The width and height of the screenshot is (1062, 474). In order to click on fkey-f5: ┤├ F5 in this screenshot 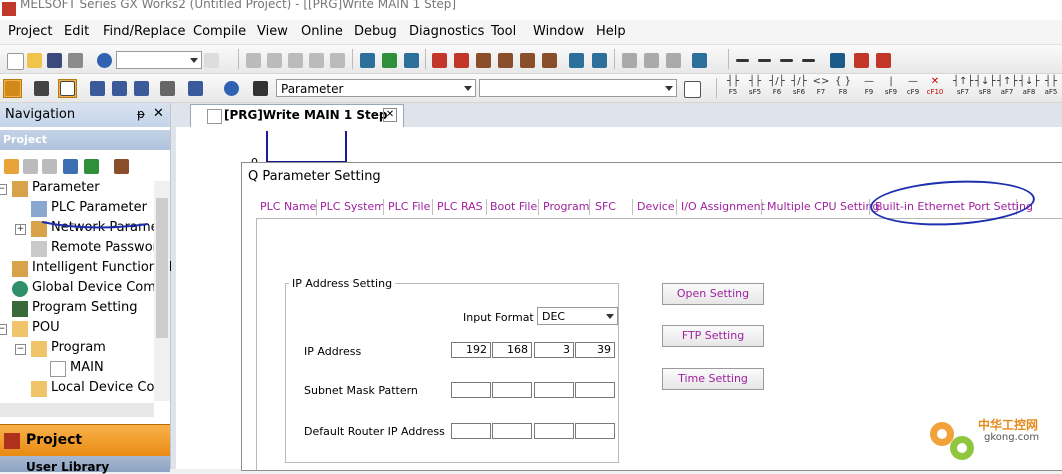, I will do `click(733, 88)`.